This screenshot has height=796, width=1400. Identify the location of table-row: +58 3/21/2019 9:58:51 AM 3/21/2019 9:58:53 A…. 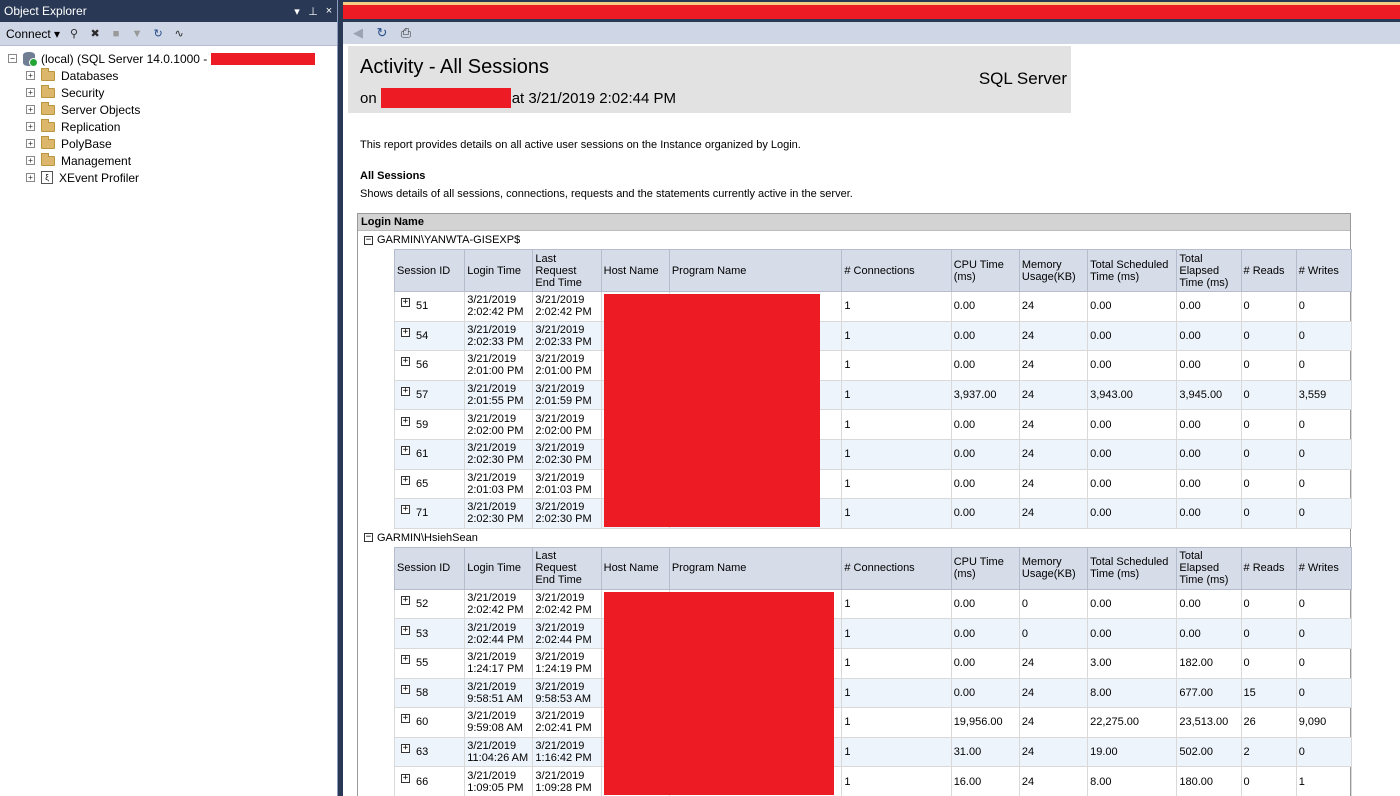
(873, 693).